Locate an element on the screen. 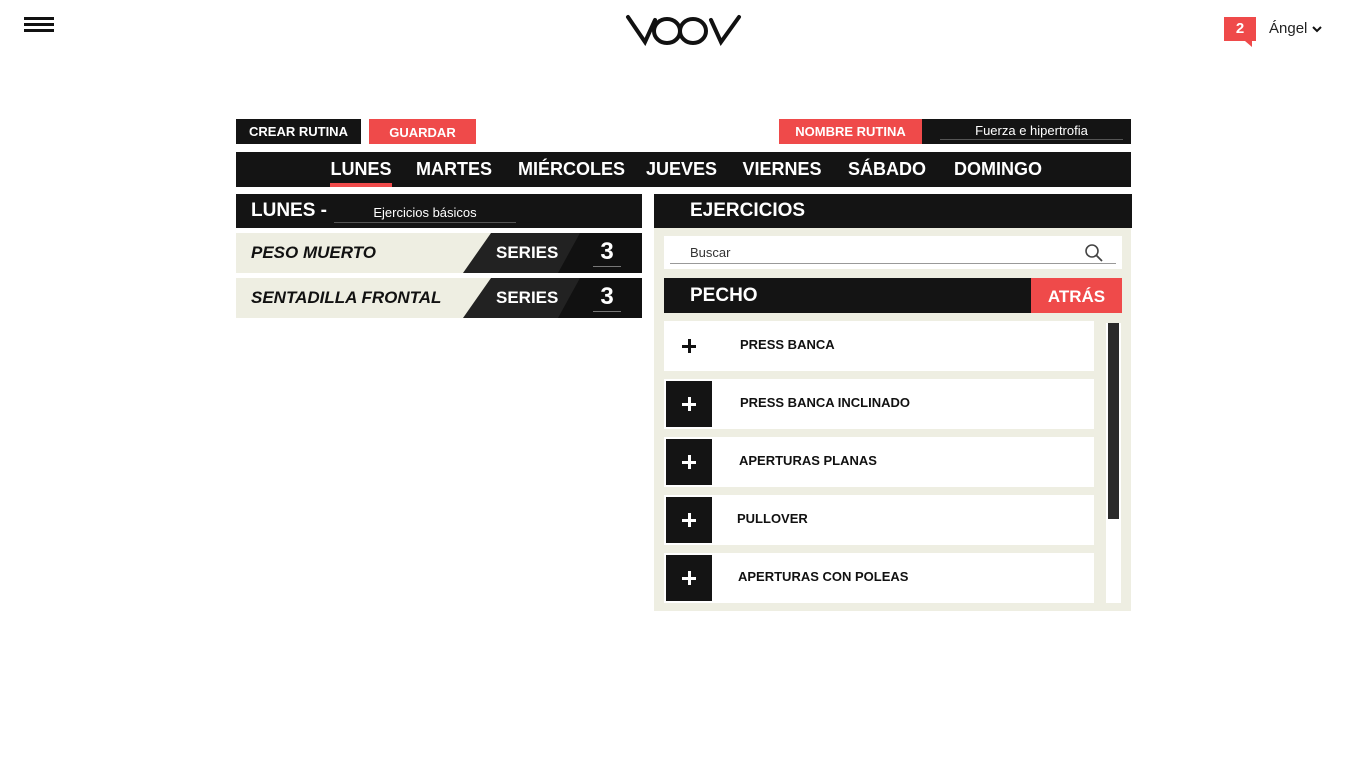 The image size is (1366, 768). list-item: PRESS BANCA INCLINADO is located at coordinates (879, 404).